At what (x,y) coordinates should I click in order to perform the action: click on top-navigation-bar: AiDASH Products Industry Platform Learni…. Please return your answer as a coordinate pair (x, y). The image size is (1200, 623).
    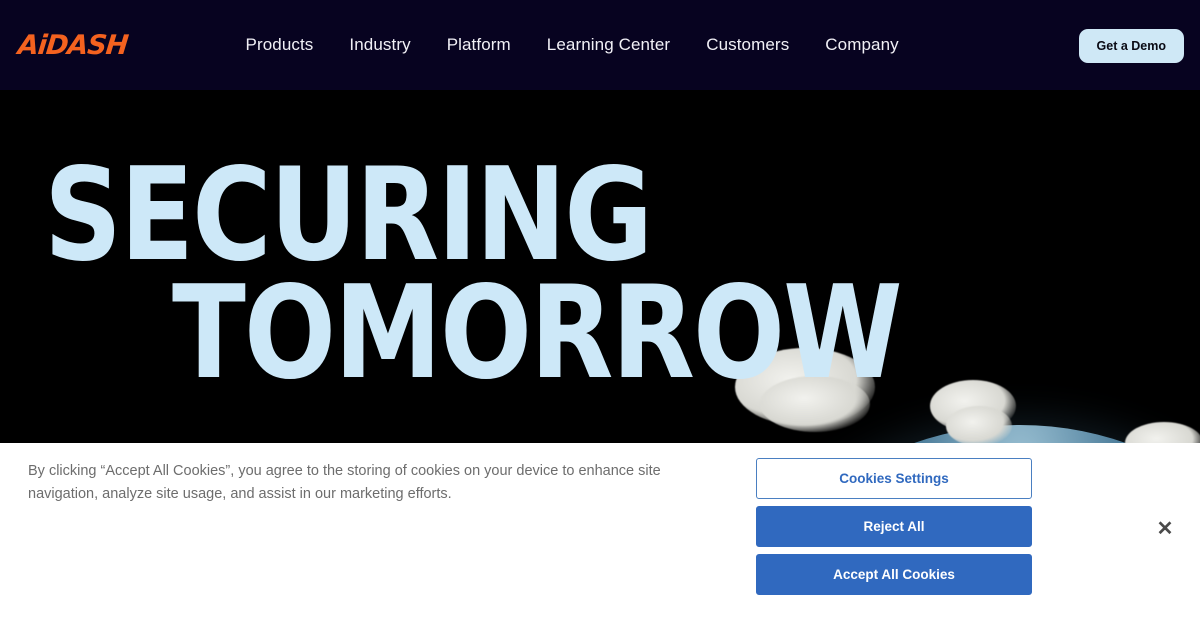
    Looking at the image, I should click on (600, 45).